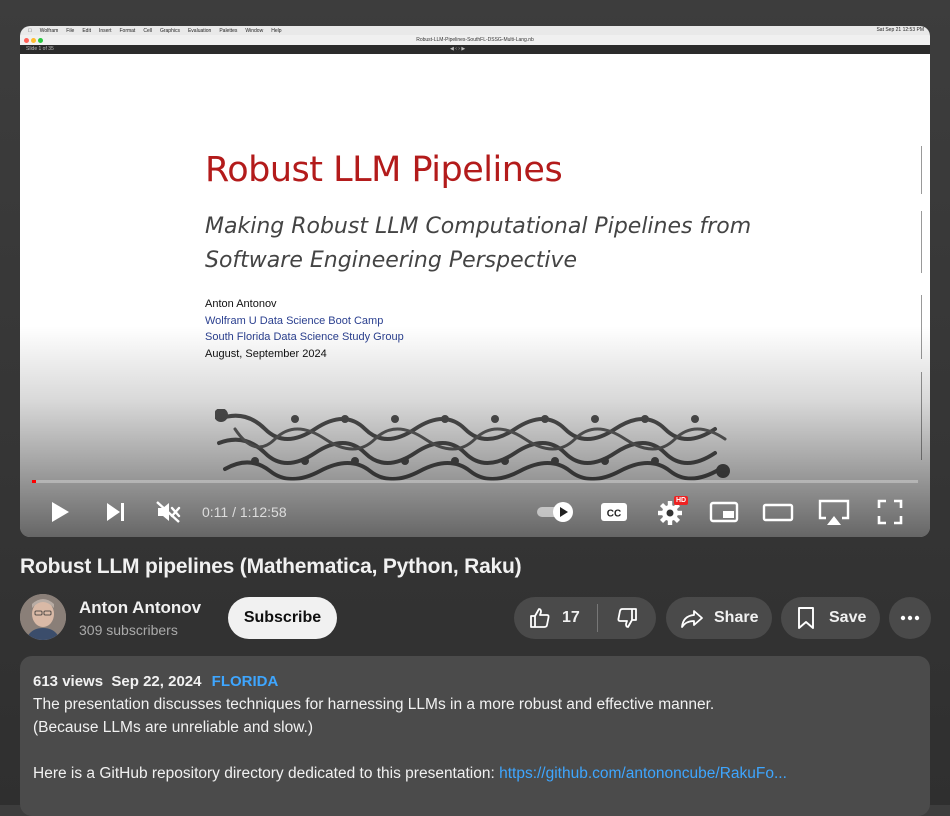  I want to click on fullscreen-button, so click(890, 512).